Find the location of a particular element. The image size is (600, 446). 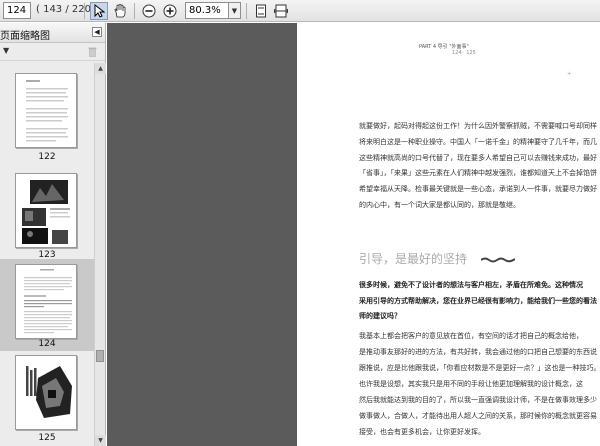

text-line: 也许我是设想，其实我只是用不同的手段让他更加理解我的设计概念，这 is located at coordinates (471, 384).